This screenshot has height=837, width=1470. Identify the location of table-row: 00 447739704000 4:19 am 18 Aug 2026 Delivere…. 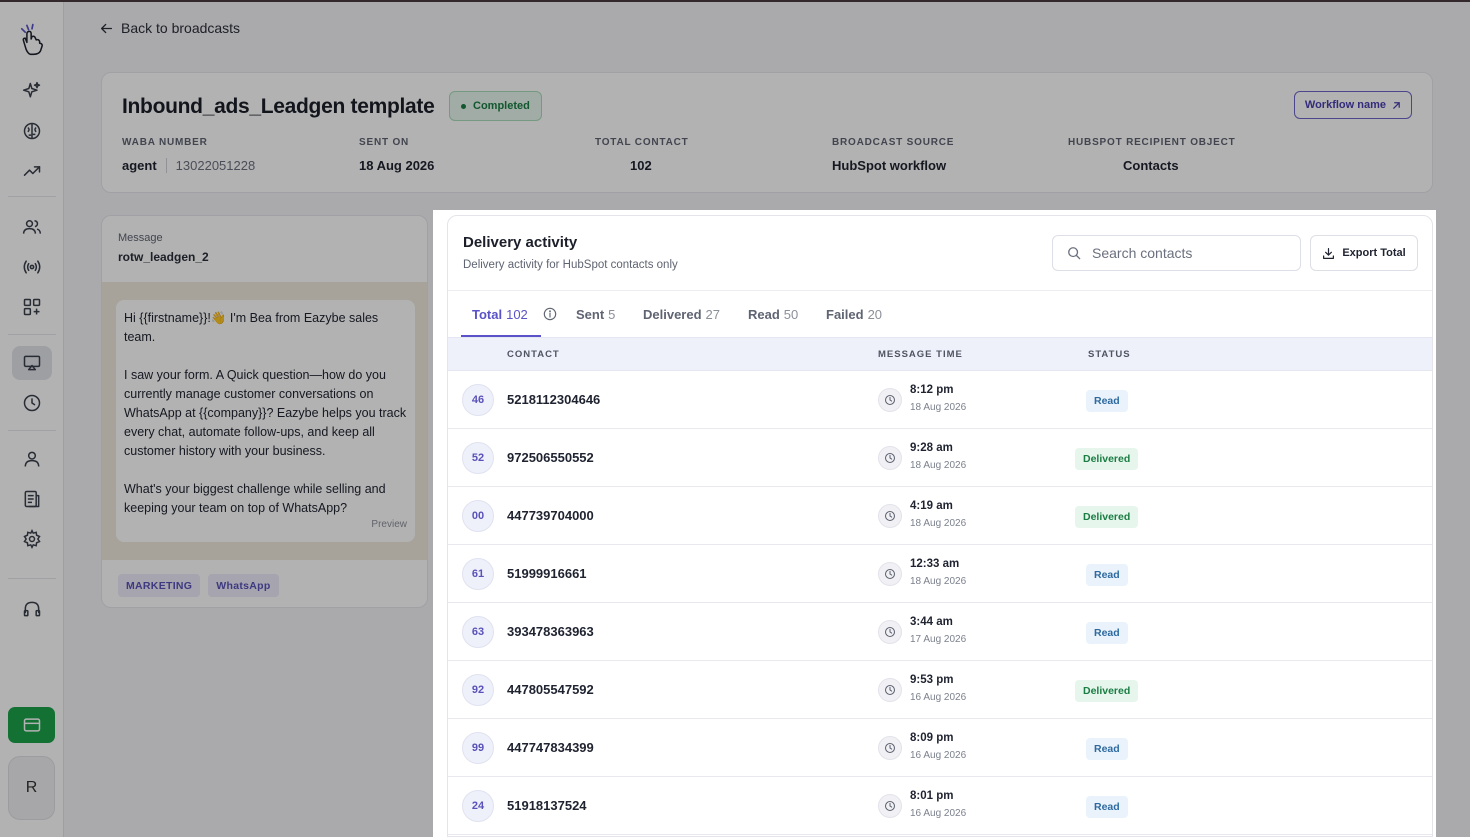
(940, 516).